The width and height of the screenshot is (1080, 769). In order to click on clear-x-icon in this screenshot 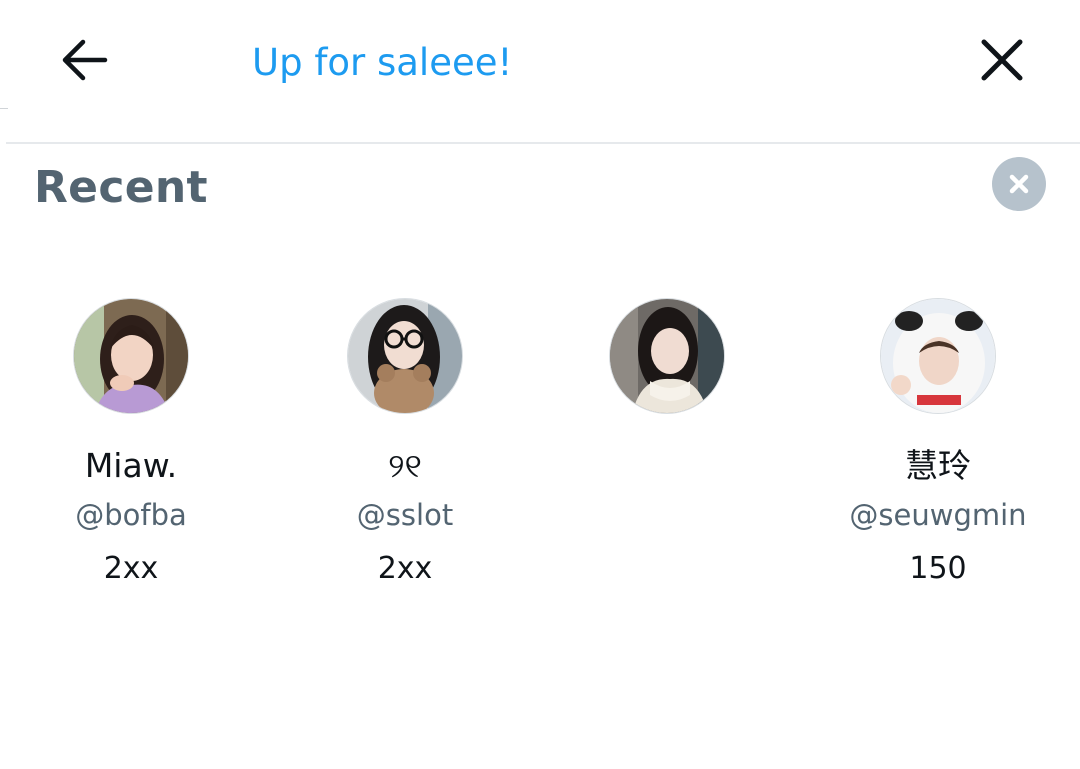, I will do `click(1019, 184)`.